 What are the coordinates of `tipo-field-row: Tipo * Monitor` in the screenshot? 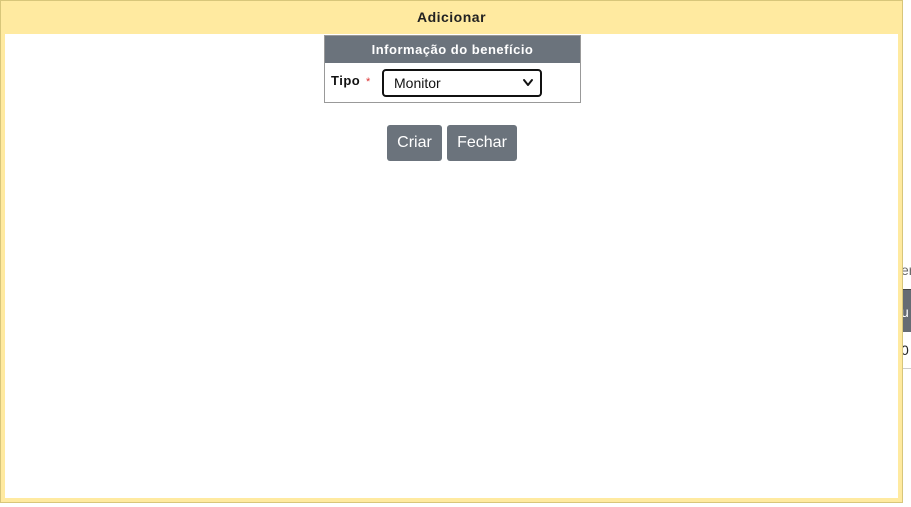 It's located at (452, 83).